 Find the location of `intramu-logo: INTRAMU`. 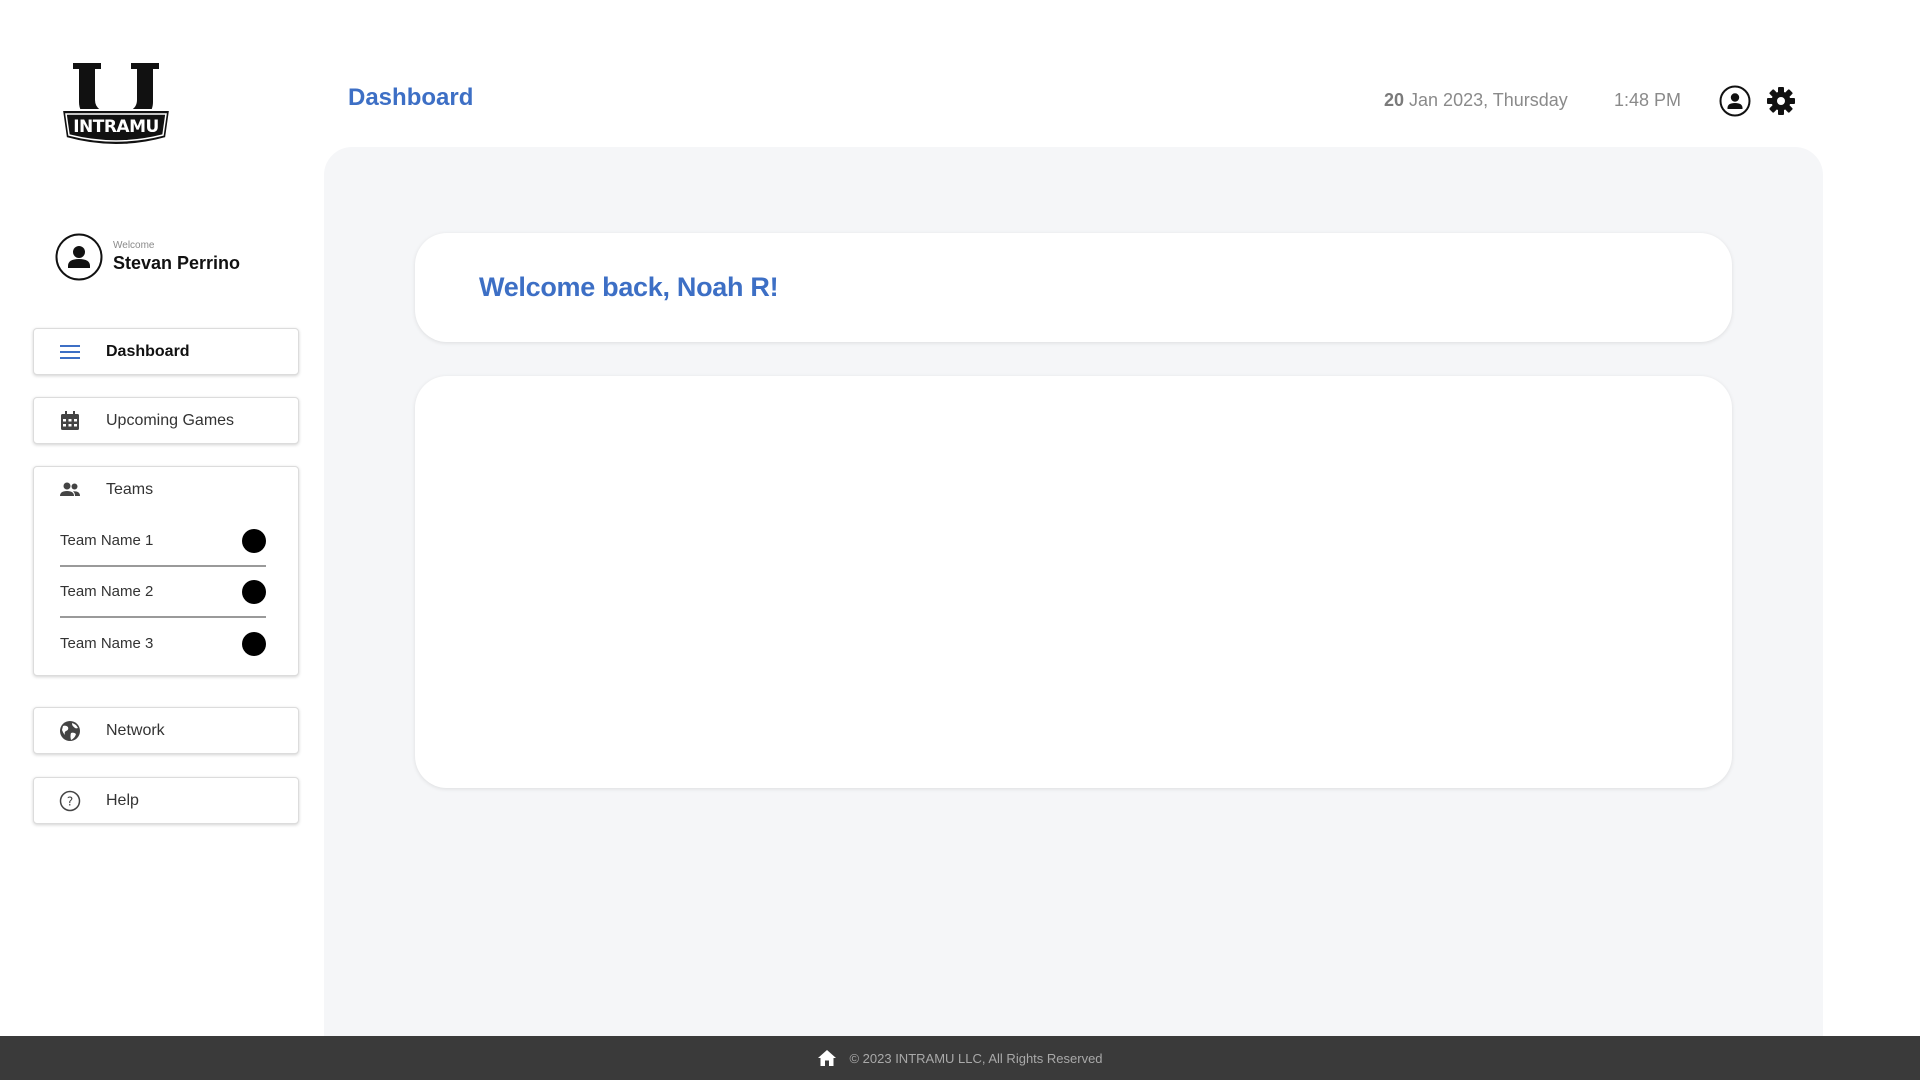

intramu-logo: INTRAMU is located at coordinates (116, 104).